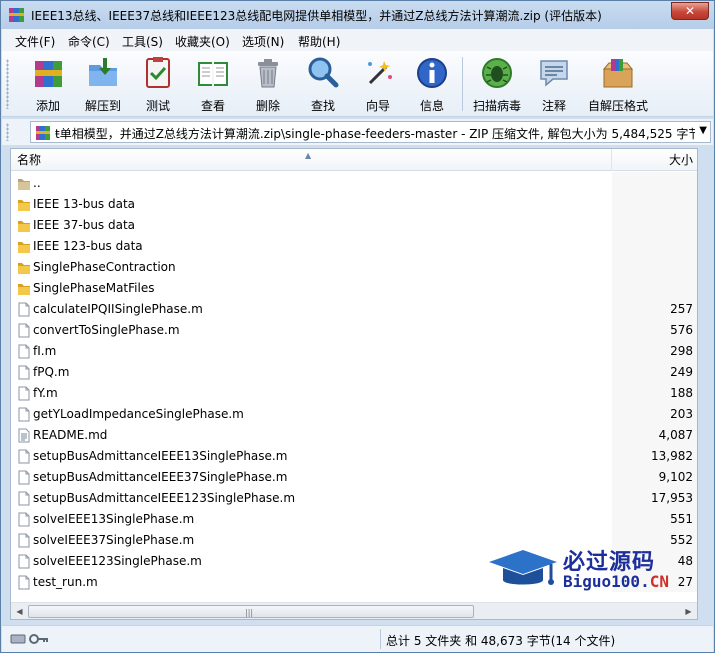 The height and width of the screenshot is (653, 715). Describe the element at coordinates (592, 572) in the screenshot. I see `watermark-logo: 必过源码 Biguo100.CN` at that location.